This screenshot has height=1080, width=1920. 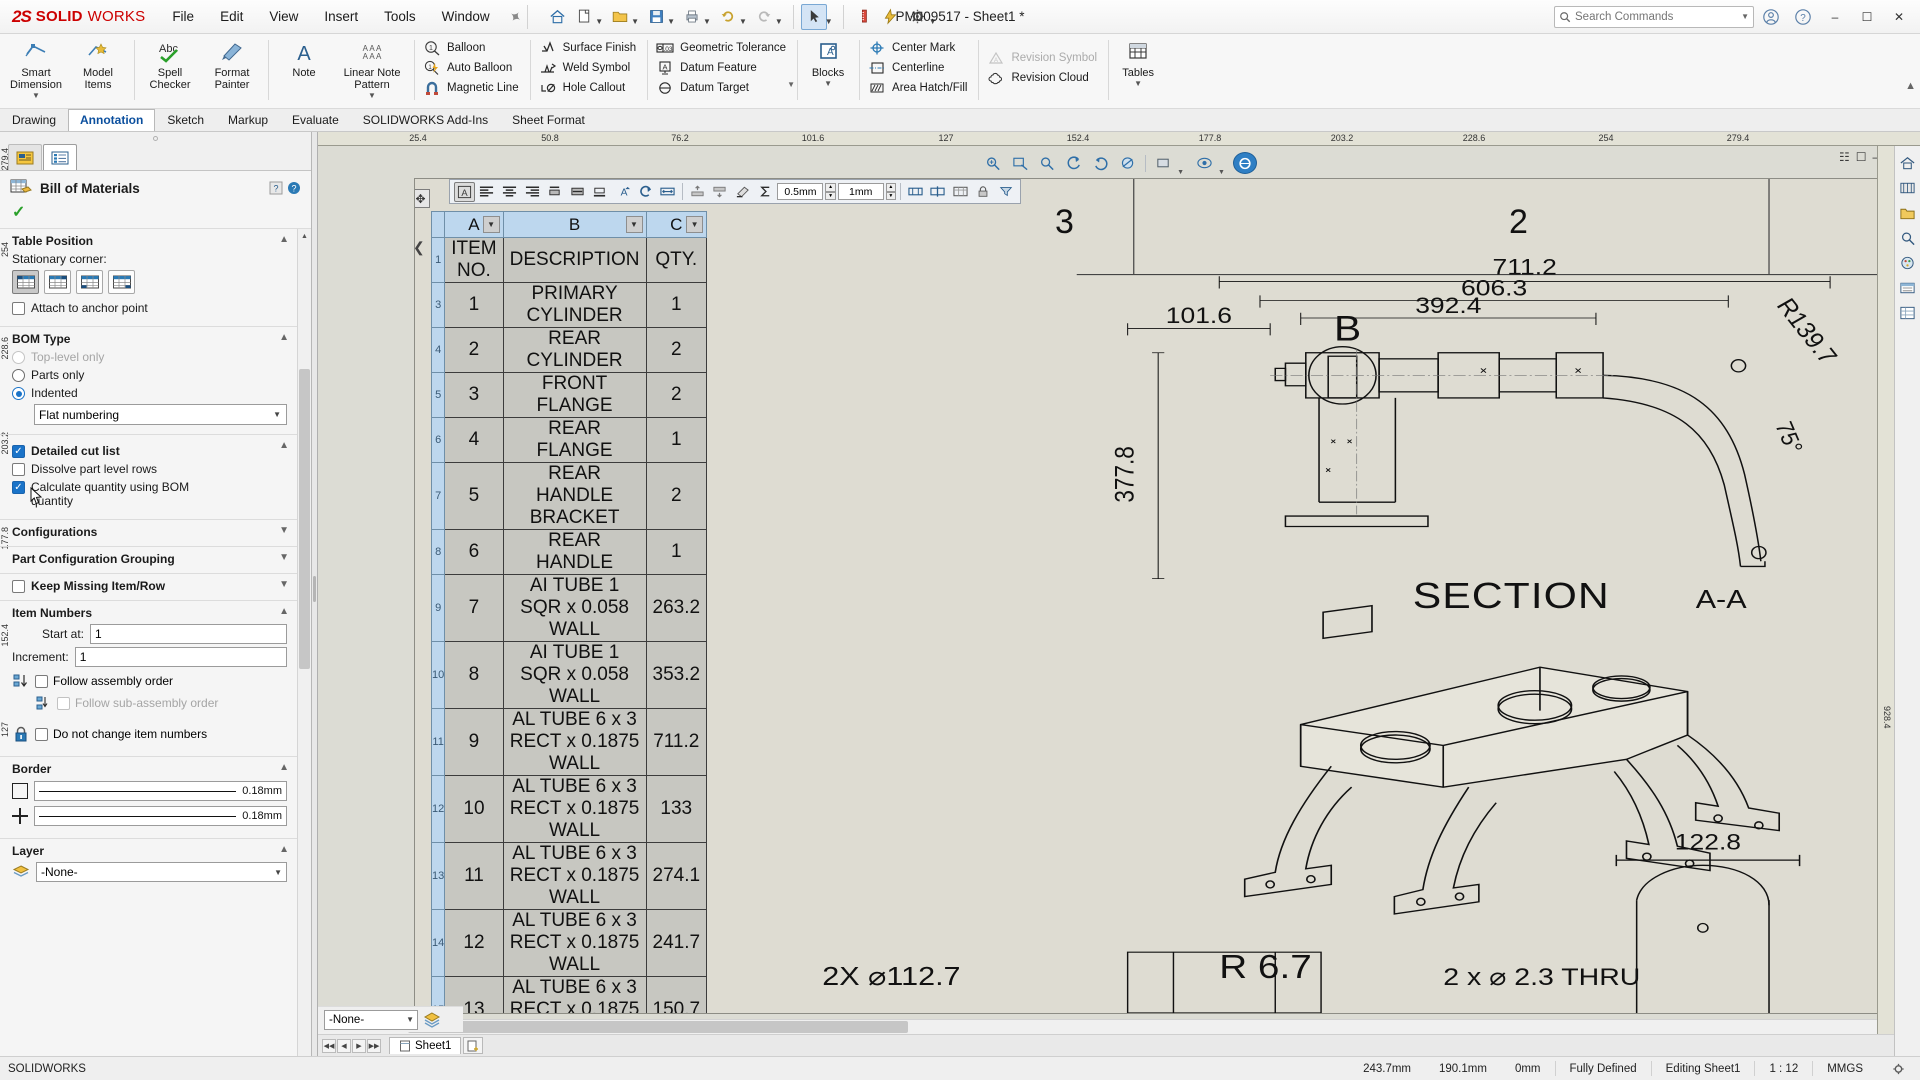 I want to click on display-style-icon, so click(x=1163, y=163).